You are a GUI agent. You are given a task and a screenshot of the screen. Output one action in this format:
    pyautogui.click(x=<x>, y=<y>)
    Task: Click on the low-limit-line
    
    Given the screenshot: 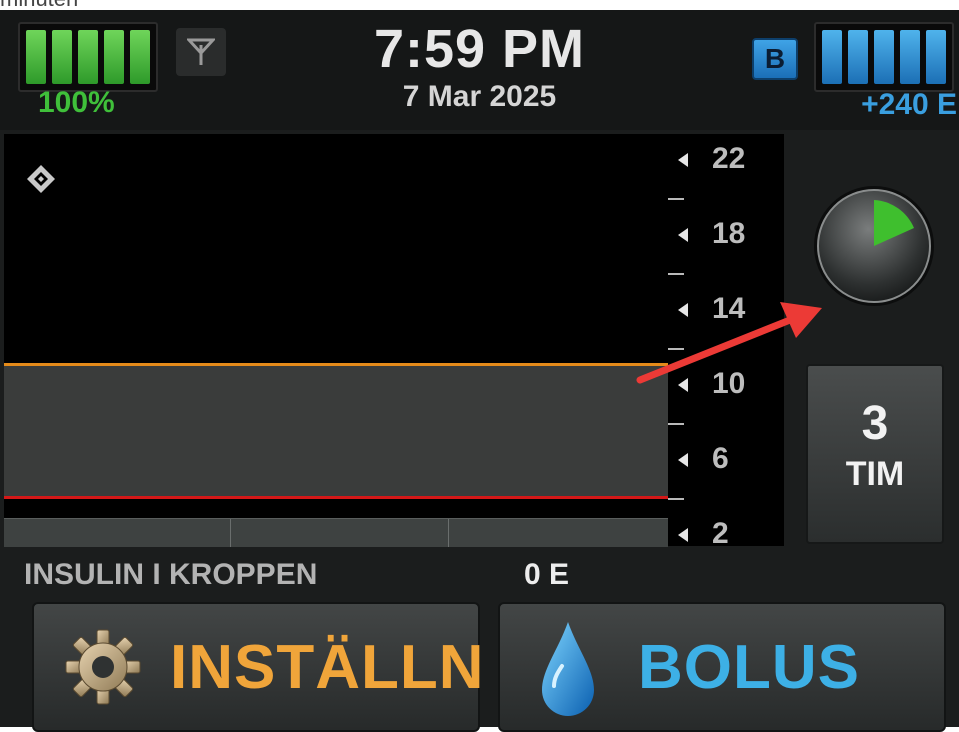 What is the action you would take?
    pyautogui.click(x=336, y=497)
    